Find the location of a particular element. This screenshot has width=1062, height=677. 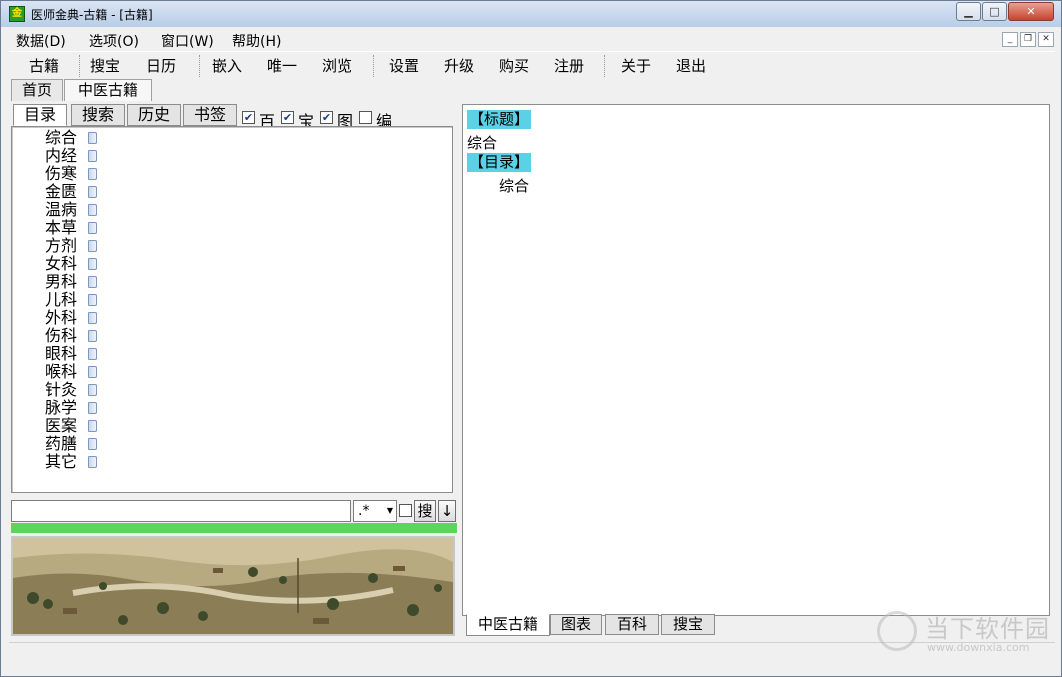

toolbar-settings-button: 设置 is located at coordinates (404, 66).